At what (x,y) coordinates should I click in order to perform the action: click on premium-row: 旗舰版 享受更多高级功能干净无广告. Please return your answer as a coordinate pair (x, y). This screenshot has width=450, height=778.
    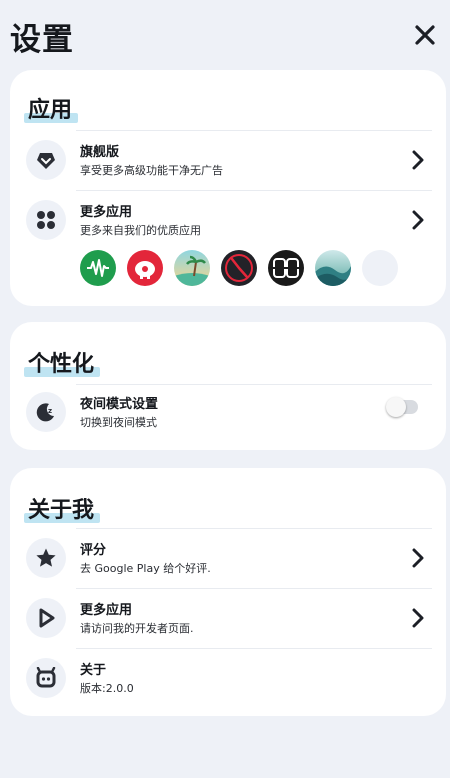
    Looking at the image, I should click on (228, 160).